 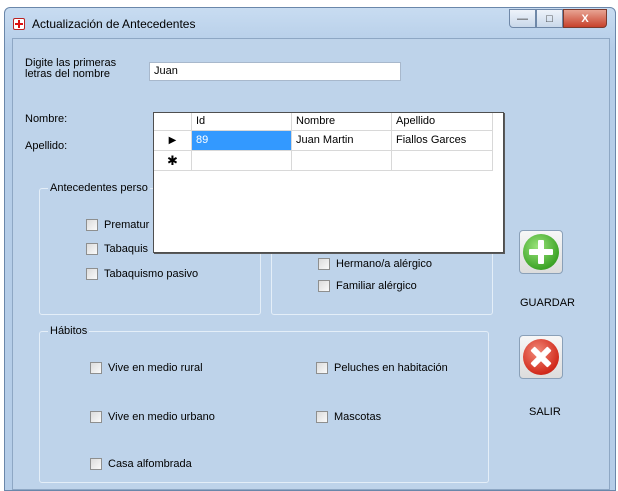 I want to click on grid-header-id: Id, so click(x=242, y=122).